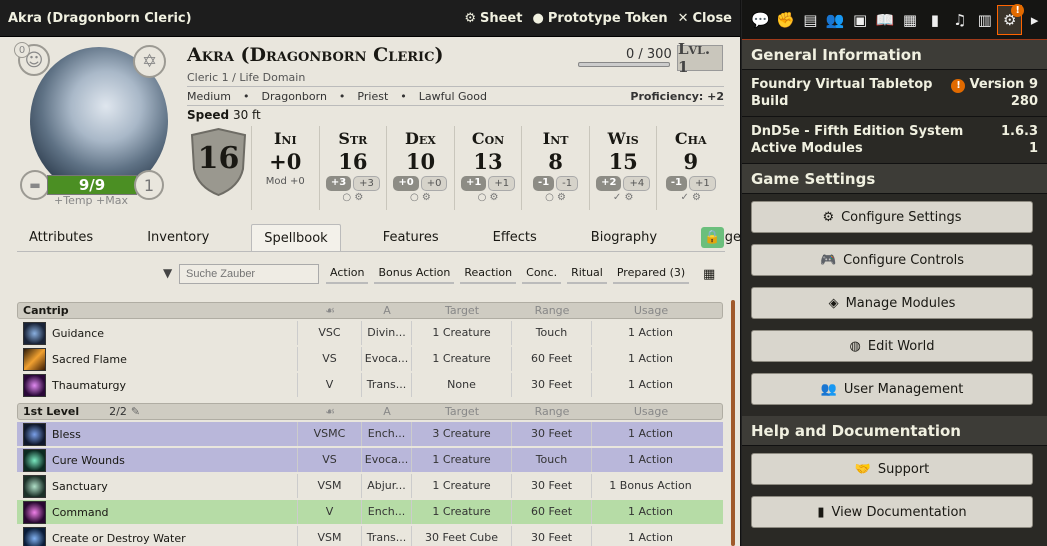 This screenshot has width=1047, height=546. I want to click on window-title: Akra (Dragonborn Cleric), so click(100, 18).